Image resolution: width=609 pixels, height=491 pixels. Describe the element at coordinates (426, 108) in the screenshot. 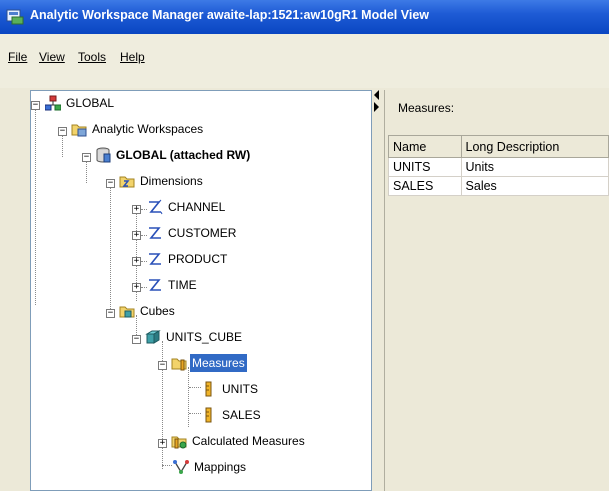

I see `measures-label: Measures:` at that location.